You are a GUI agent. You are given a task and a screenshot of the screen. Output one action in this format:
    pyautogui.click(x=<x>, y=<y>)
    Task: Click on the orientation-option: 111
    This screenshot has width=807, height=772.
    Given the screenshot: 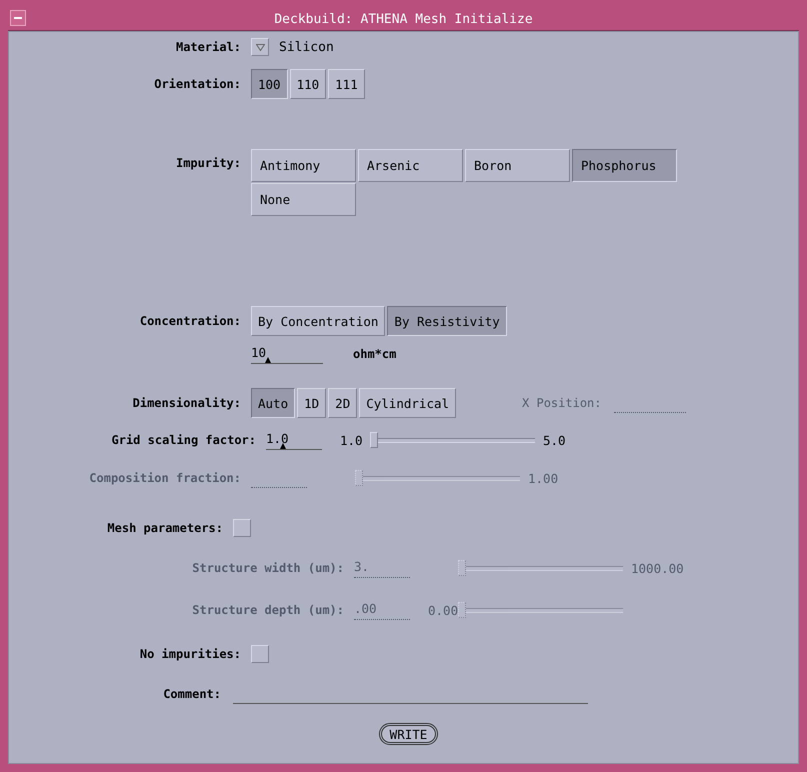 What is the action you would take?
    pyautogui.click(x=346, y=84)
    